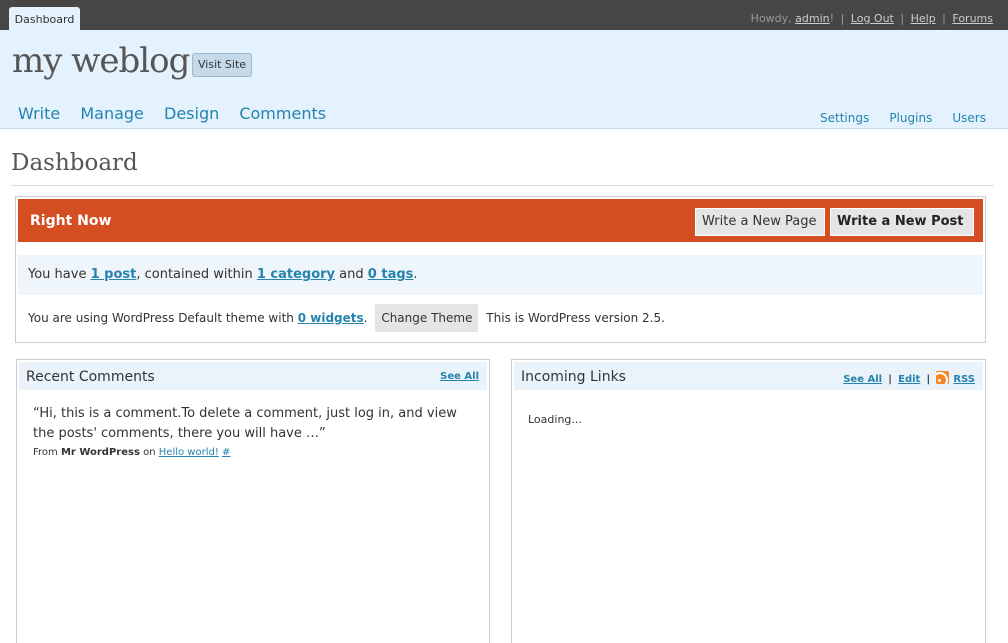 The height and width of the screenshot is (643, 1008). I want to click on rss-icon, so click(943, 377).